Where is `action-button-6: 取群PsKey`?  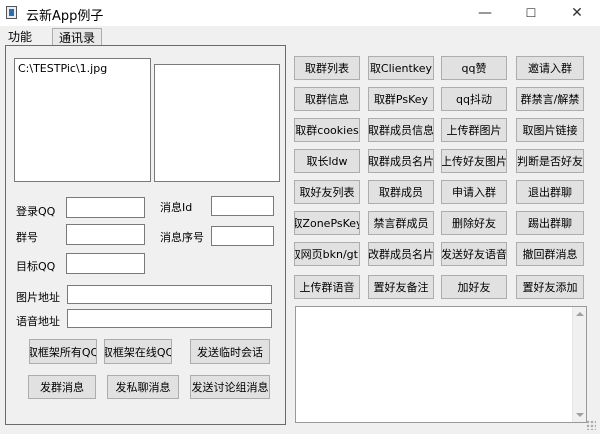
action-button-6: 取群PsKey is located at coordinates (401, 99).